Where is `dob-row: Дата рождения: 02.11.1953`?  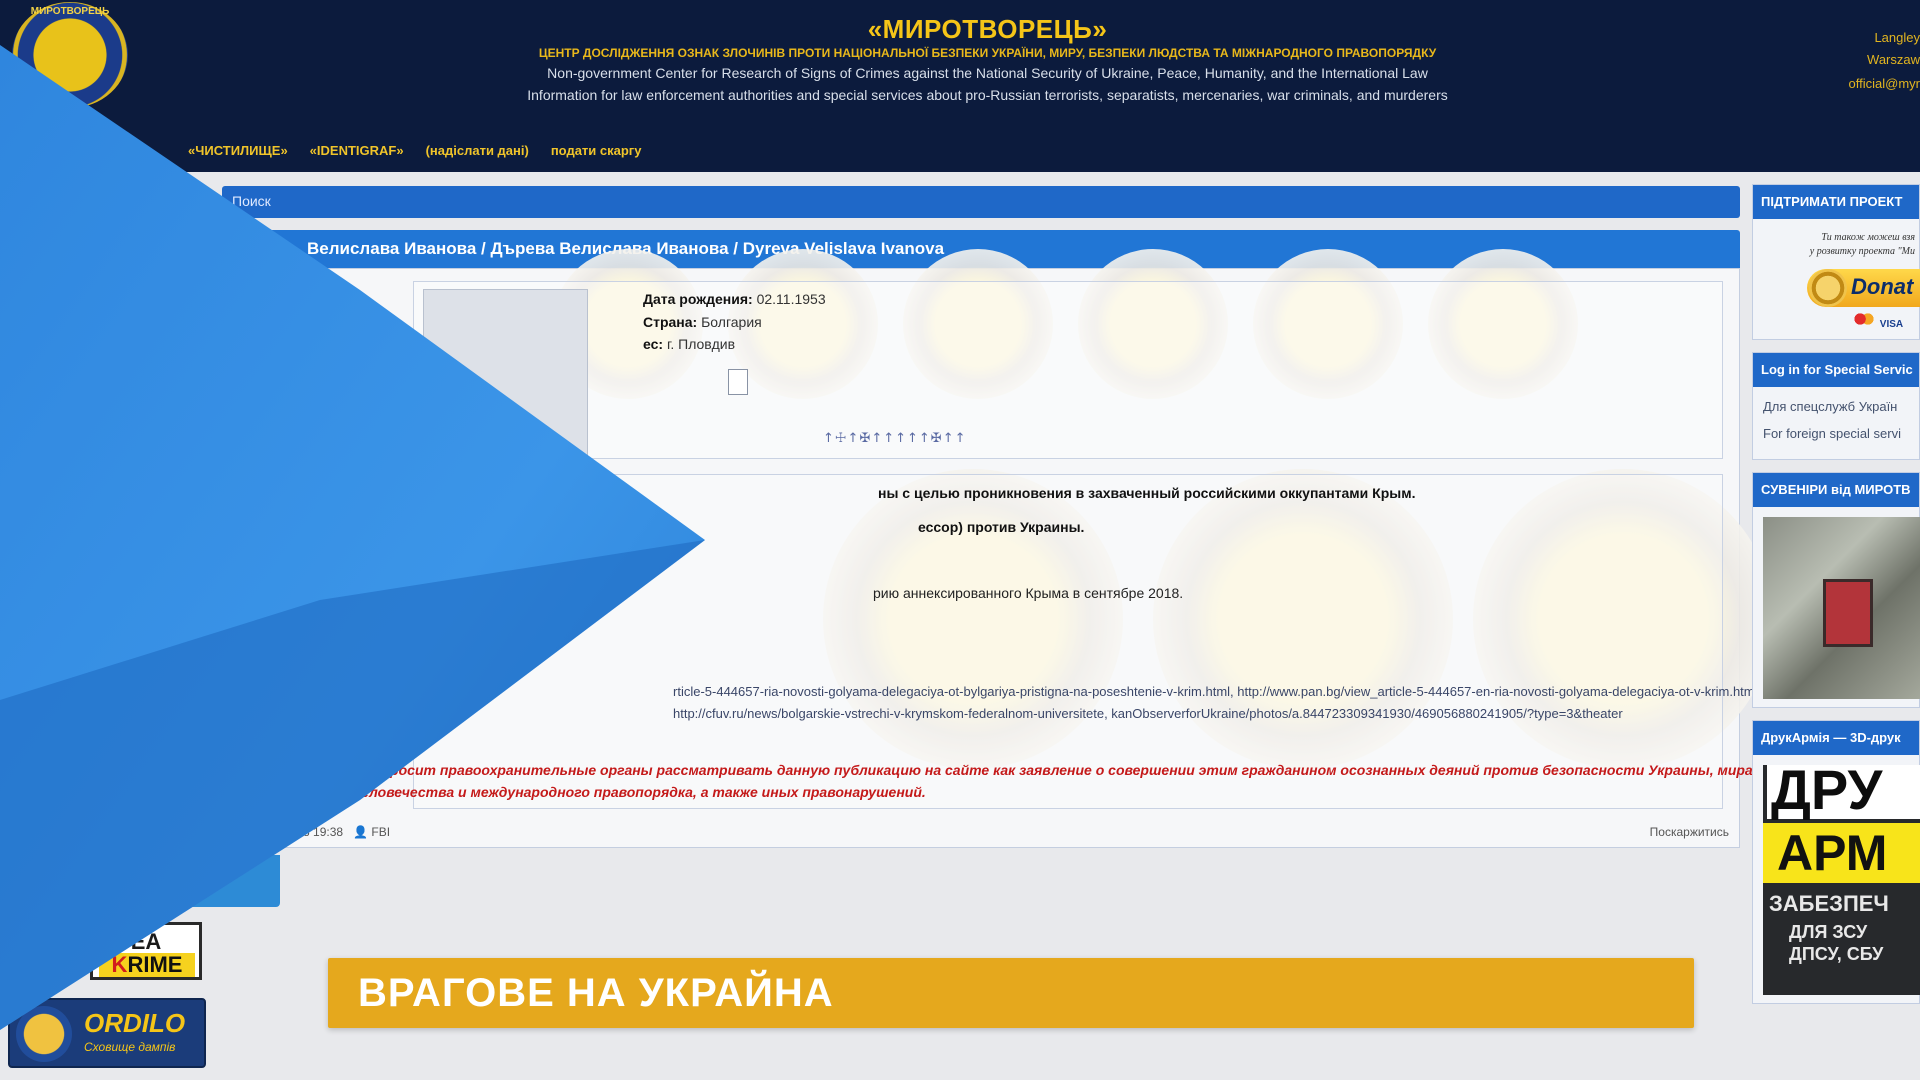 dob-row: Дата рождения: 02.11.1953 is located at coordinates (734, 299).